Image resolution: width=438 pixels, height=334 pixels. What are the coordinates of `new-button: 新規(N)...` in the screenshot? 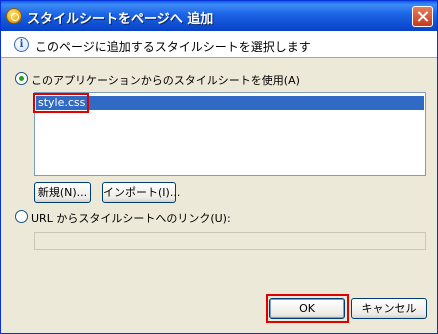 It's located at (62, 192).